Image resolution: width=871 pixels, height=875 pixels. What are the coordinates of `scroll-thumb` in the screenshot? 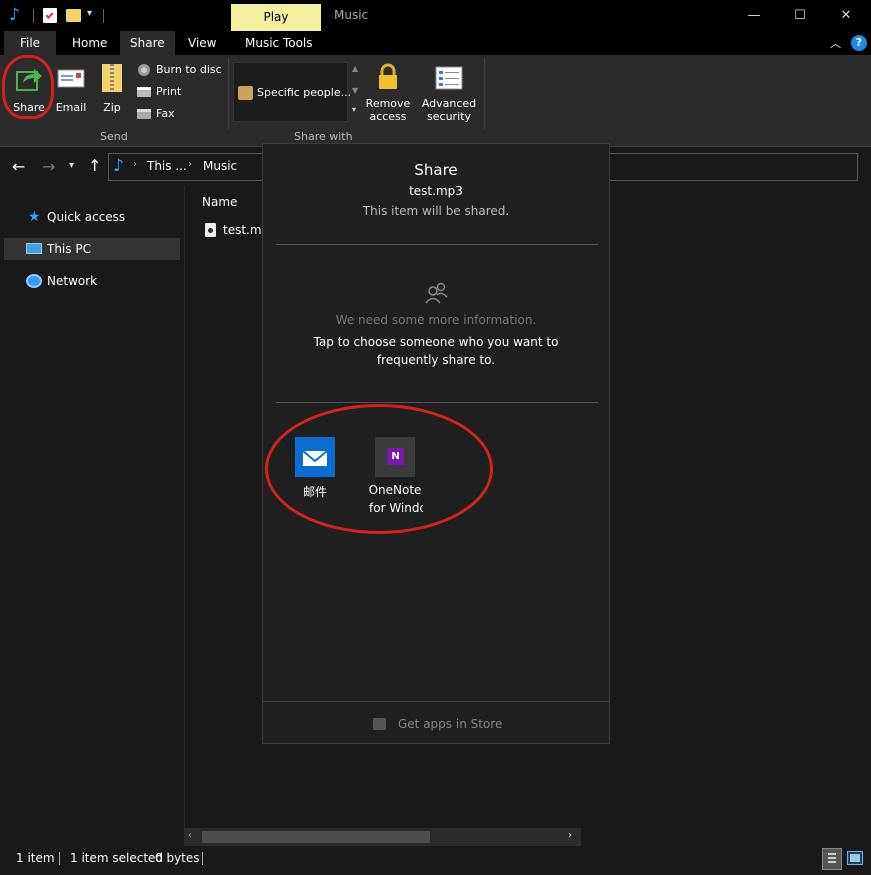 It's located at (316, 837).